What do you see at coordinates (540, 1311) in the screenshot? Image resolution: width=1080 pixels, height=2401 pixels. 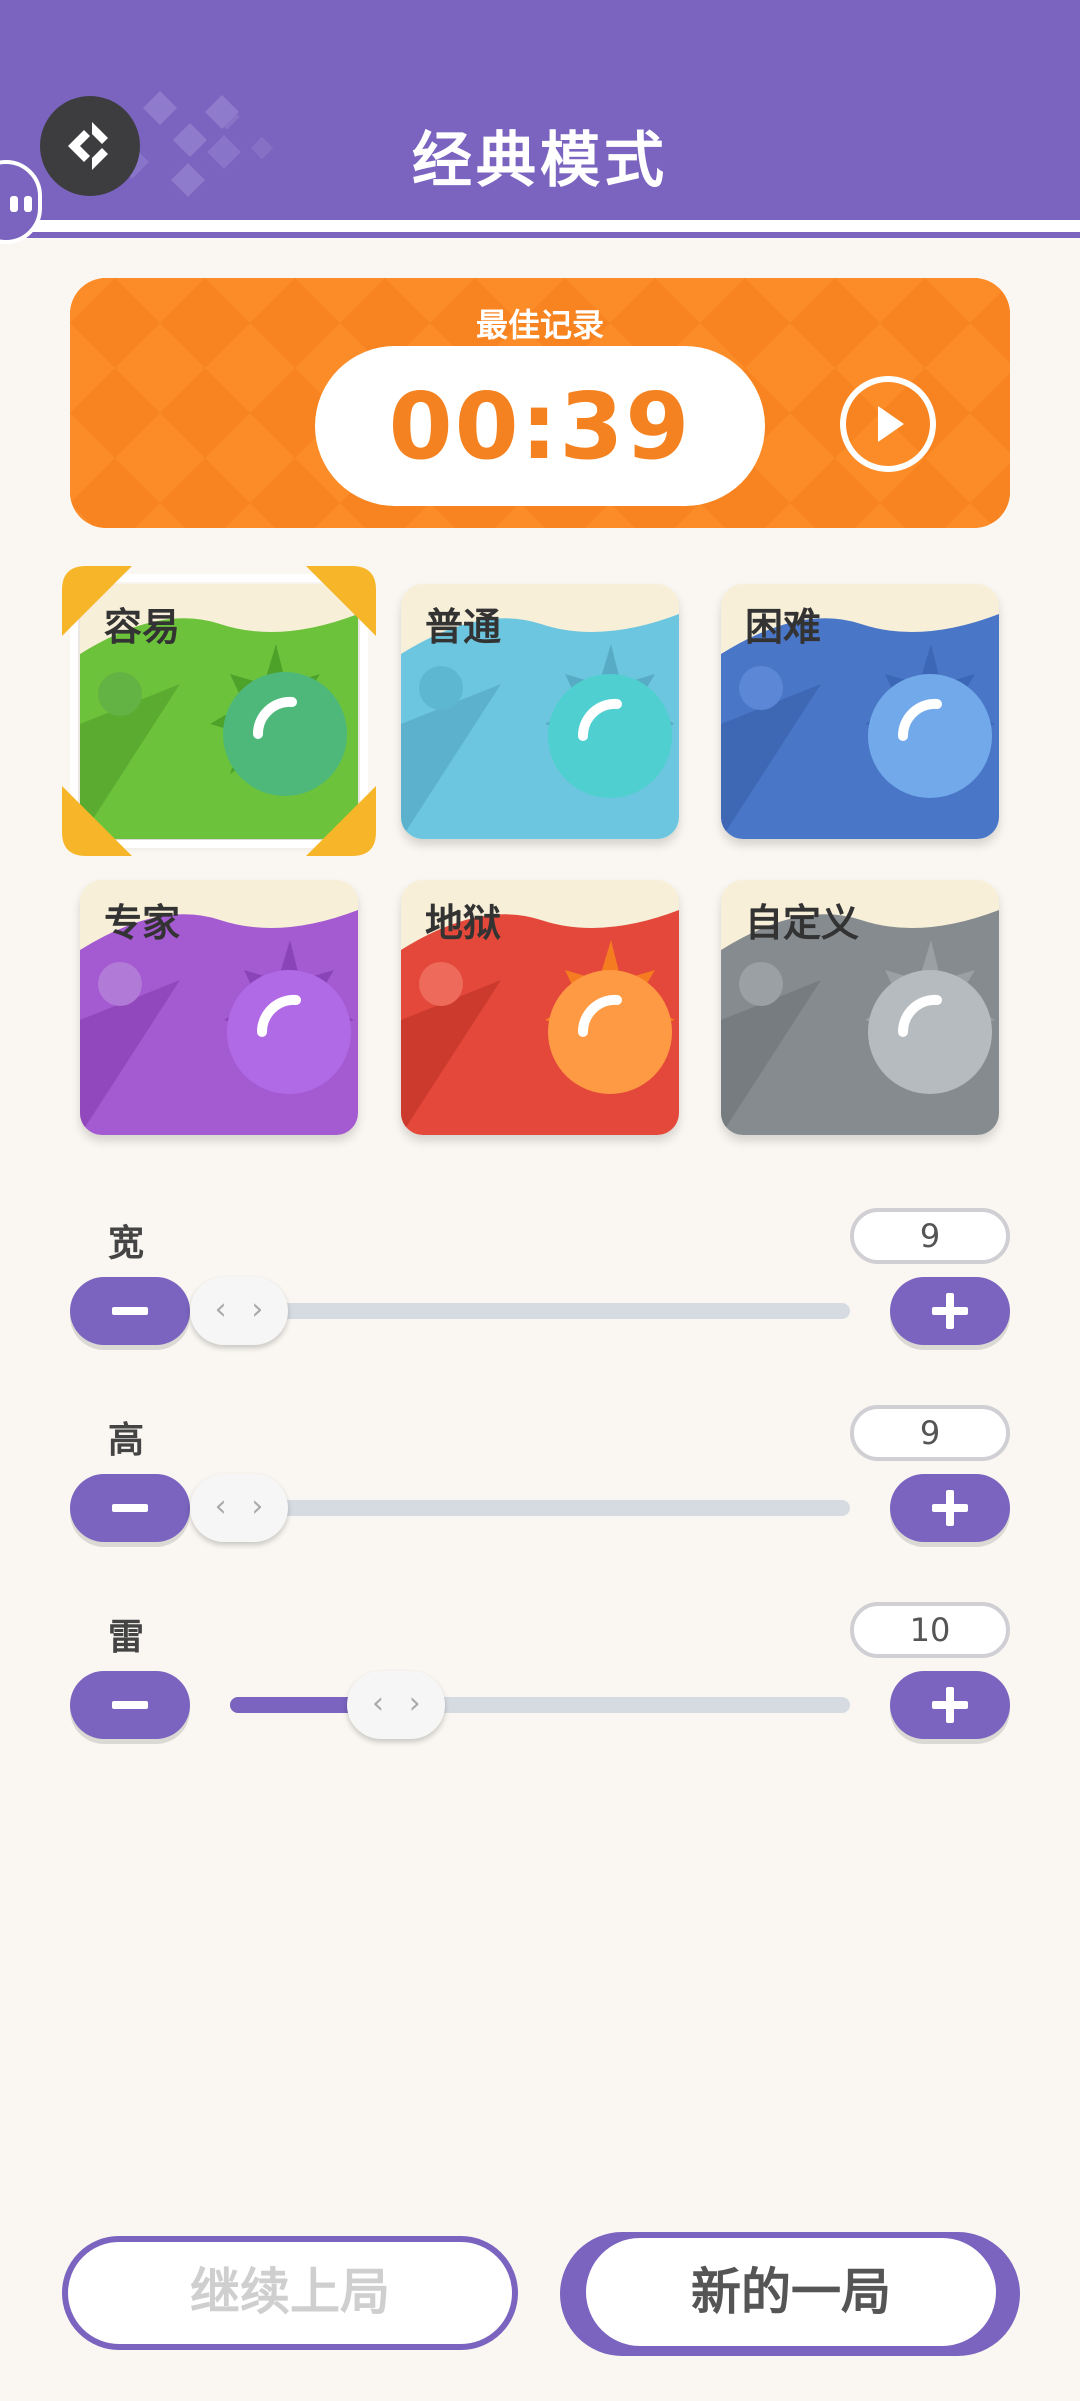 I see `width-slider-track` at bounding box center [540, 1311].